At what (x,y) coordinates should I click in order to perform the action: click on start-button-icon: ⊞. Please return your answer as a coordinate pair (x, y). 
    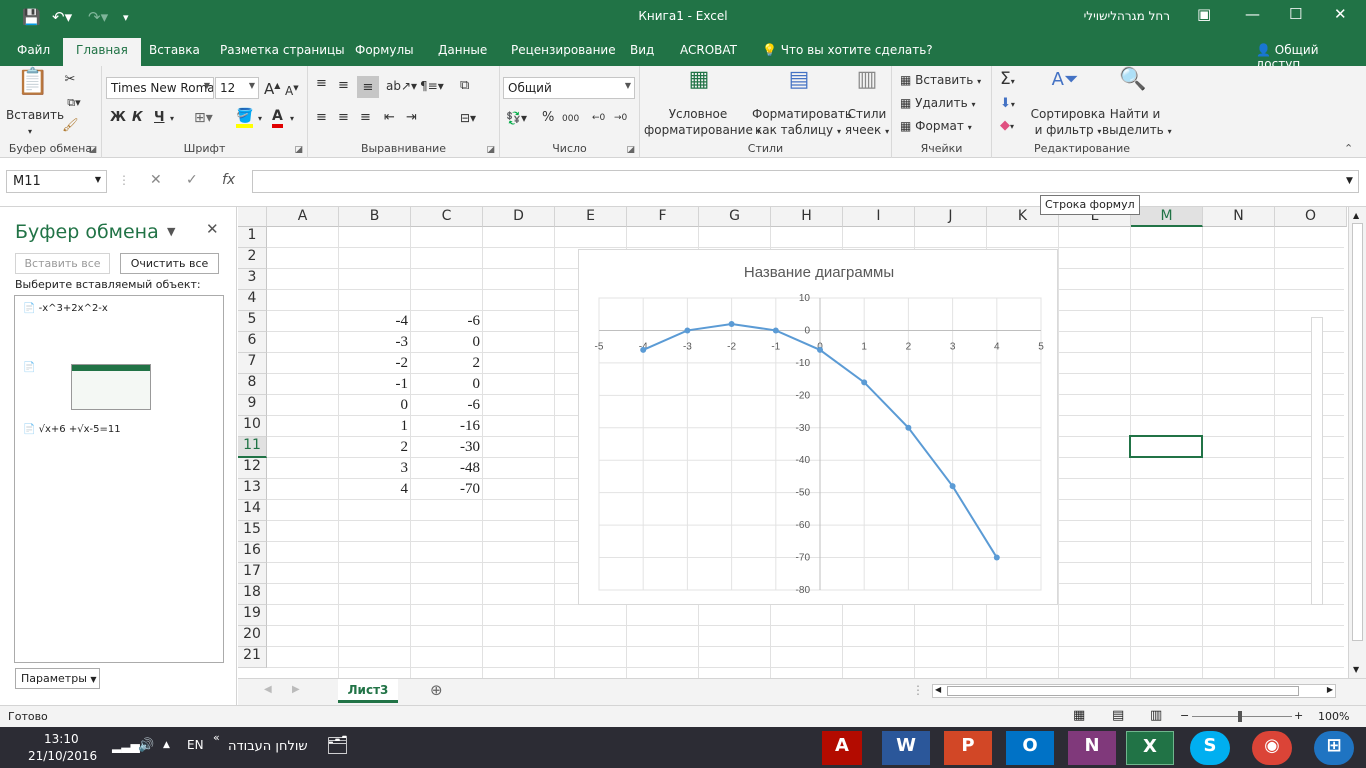
    Looking at the image, I should click on (1334, 748).